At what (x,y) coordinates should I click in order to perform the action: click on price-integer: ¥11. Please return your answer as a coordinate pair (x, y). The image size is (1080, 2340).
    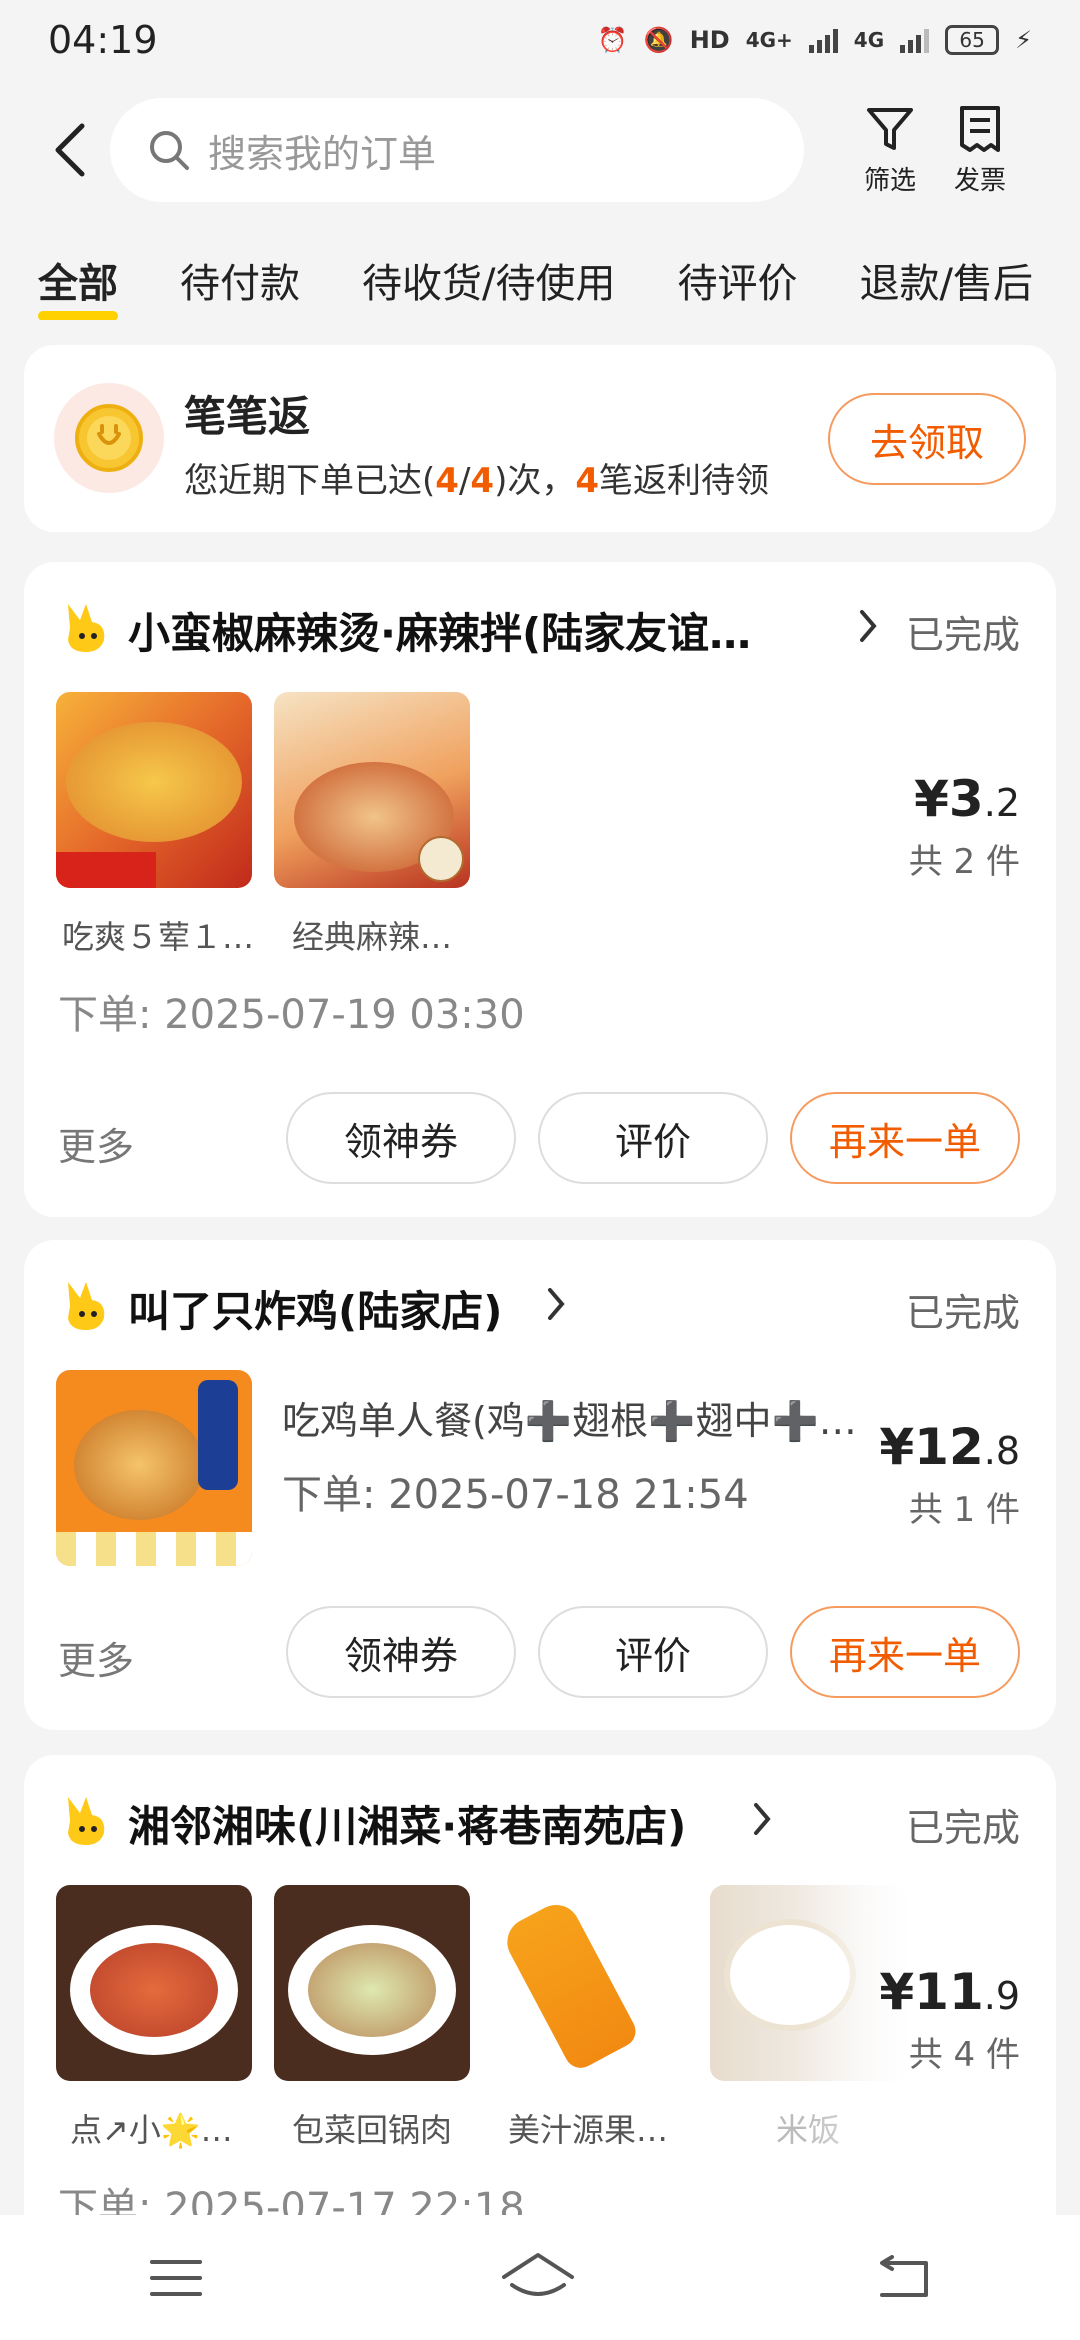
    Looking at the image, I should click on (931, 1992).